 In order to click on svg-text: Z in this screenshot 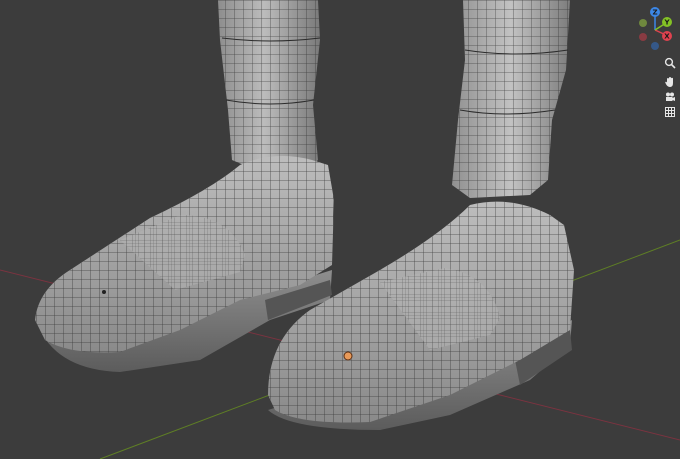, I will do `click(654, 13)`.